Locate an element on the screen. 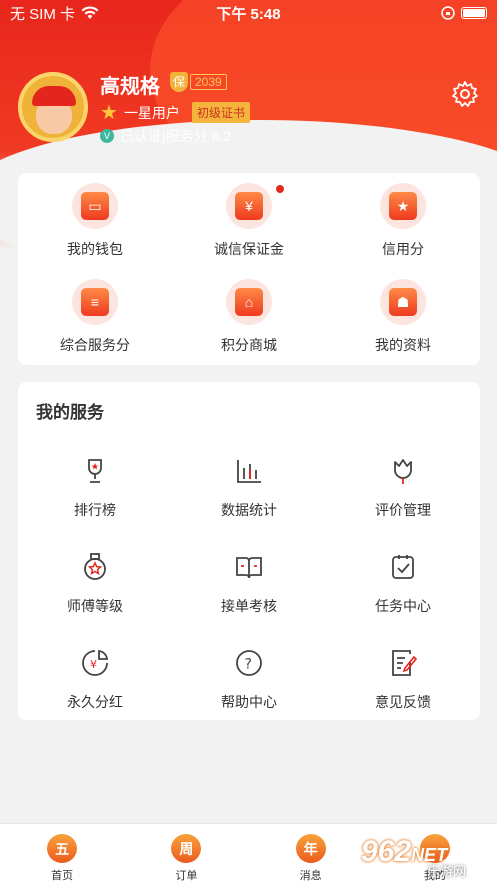  menu-label: 综合服务分 is located at coordinates (95, 345).